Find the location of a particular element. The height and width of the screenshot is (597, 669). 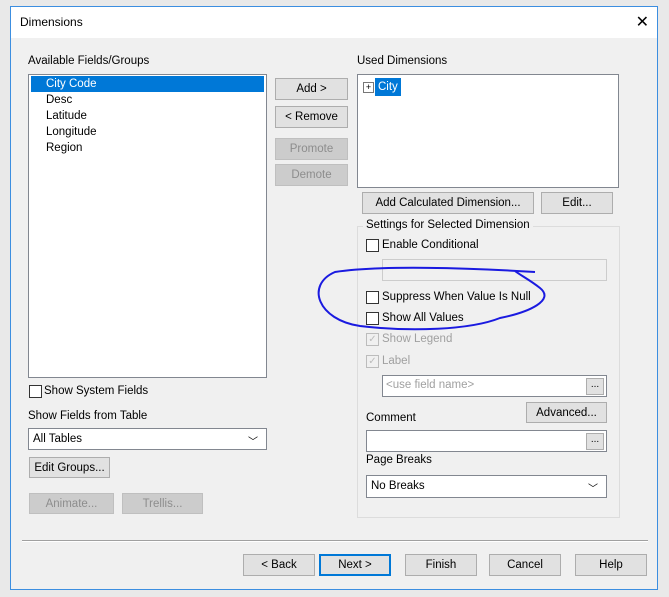

list-item: Desc is located at coordinates (147, 100).